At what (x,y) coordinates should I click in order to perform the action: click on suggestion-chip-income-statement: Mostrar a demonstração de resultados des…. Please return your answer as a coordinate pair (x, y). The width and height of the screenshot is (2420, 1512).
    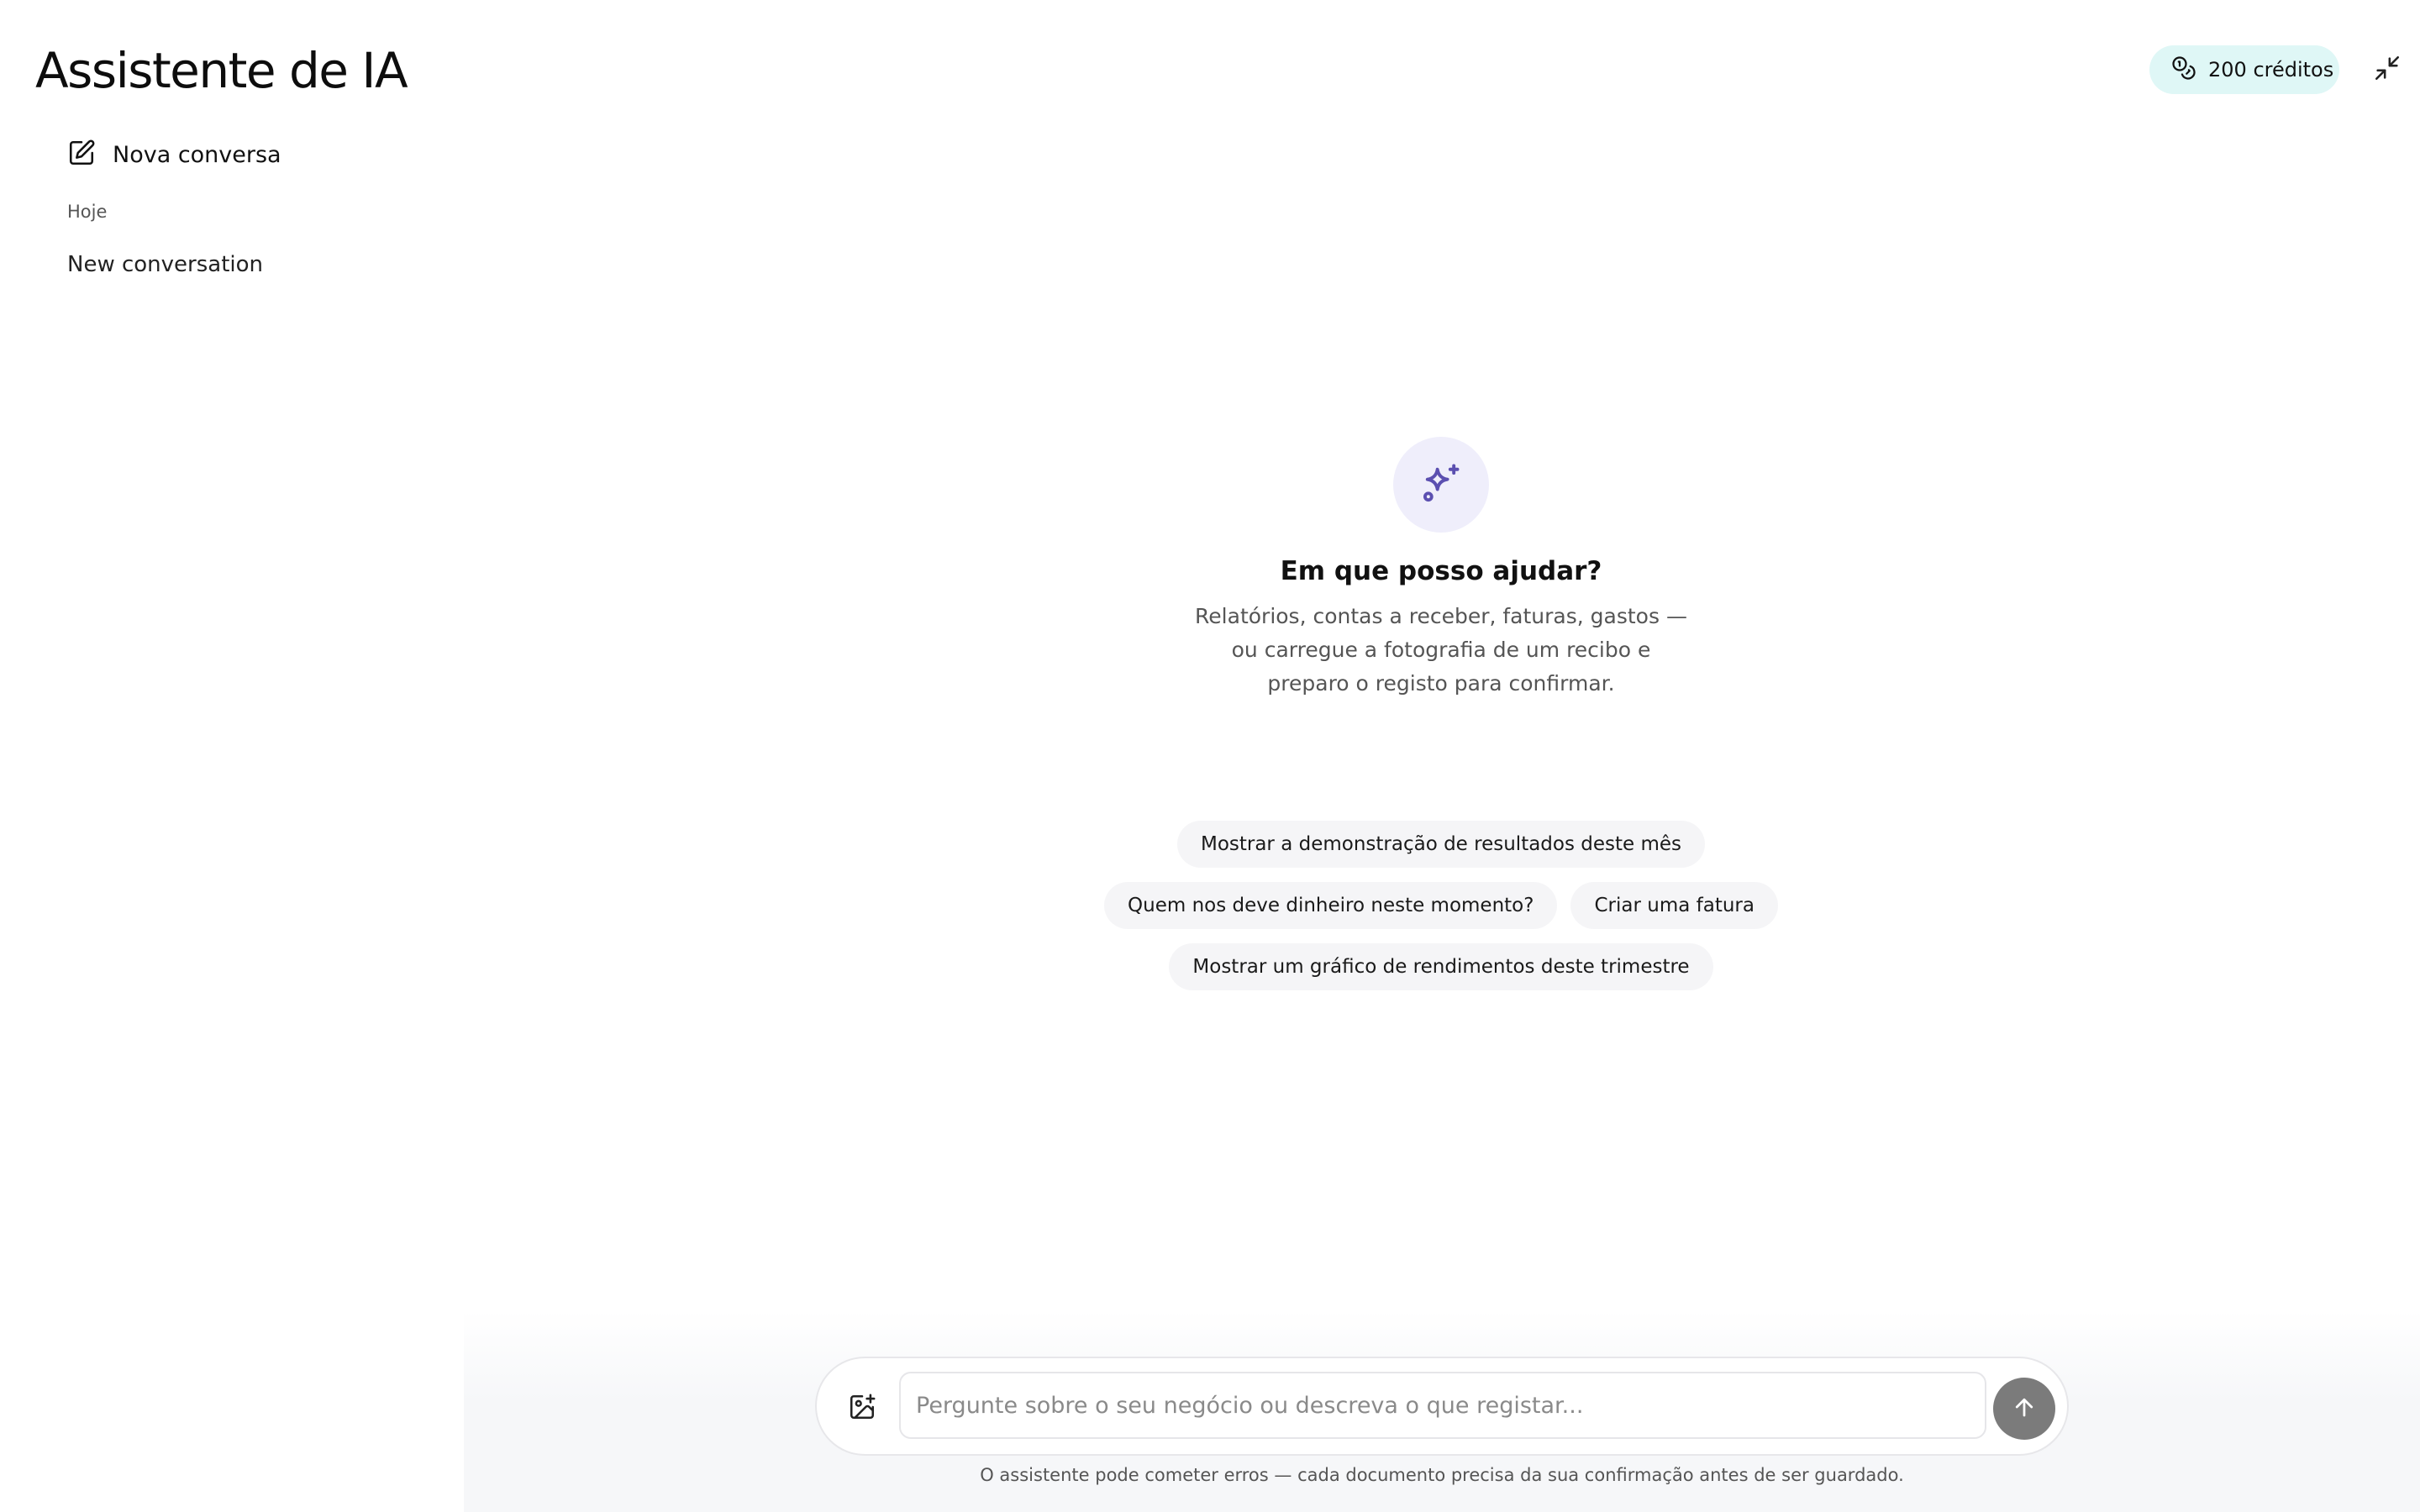
    Looking at the image, I should click on (1441, 844).